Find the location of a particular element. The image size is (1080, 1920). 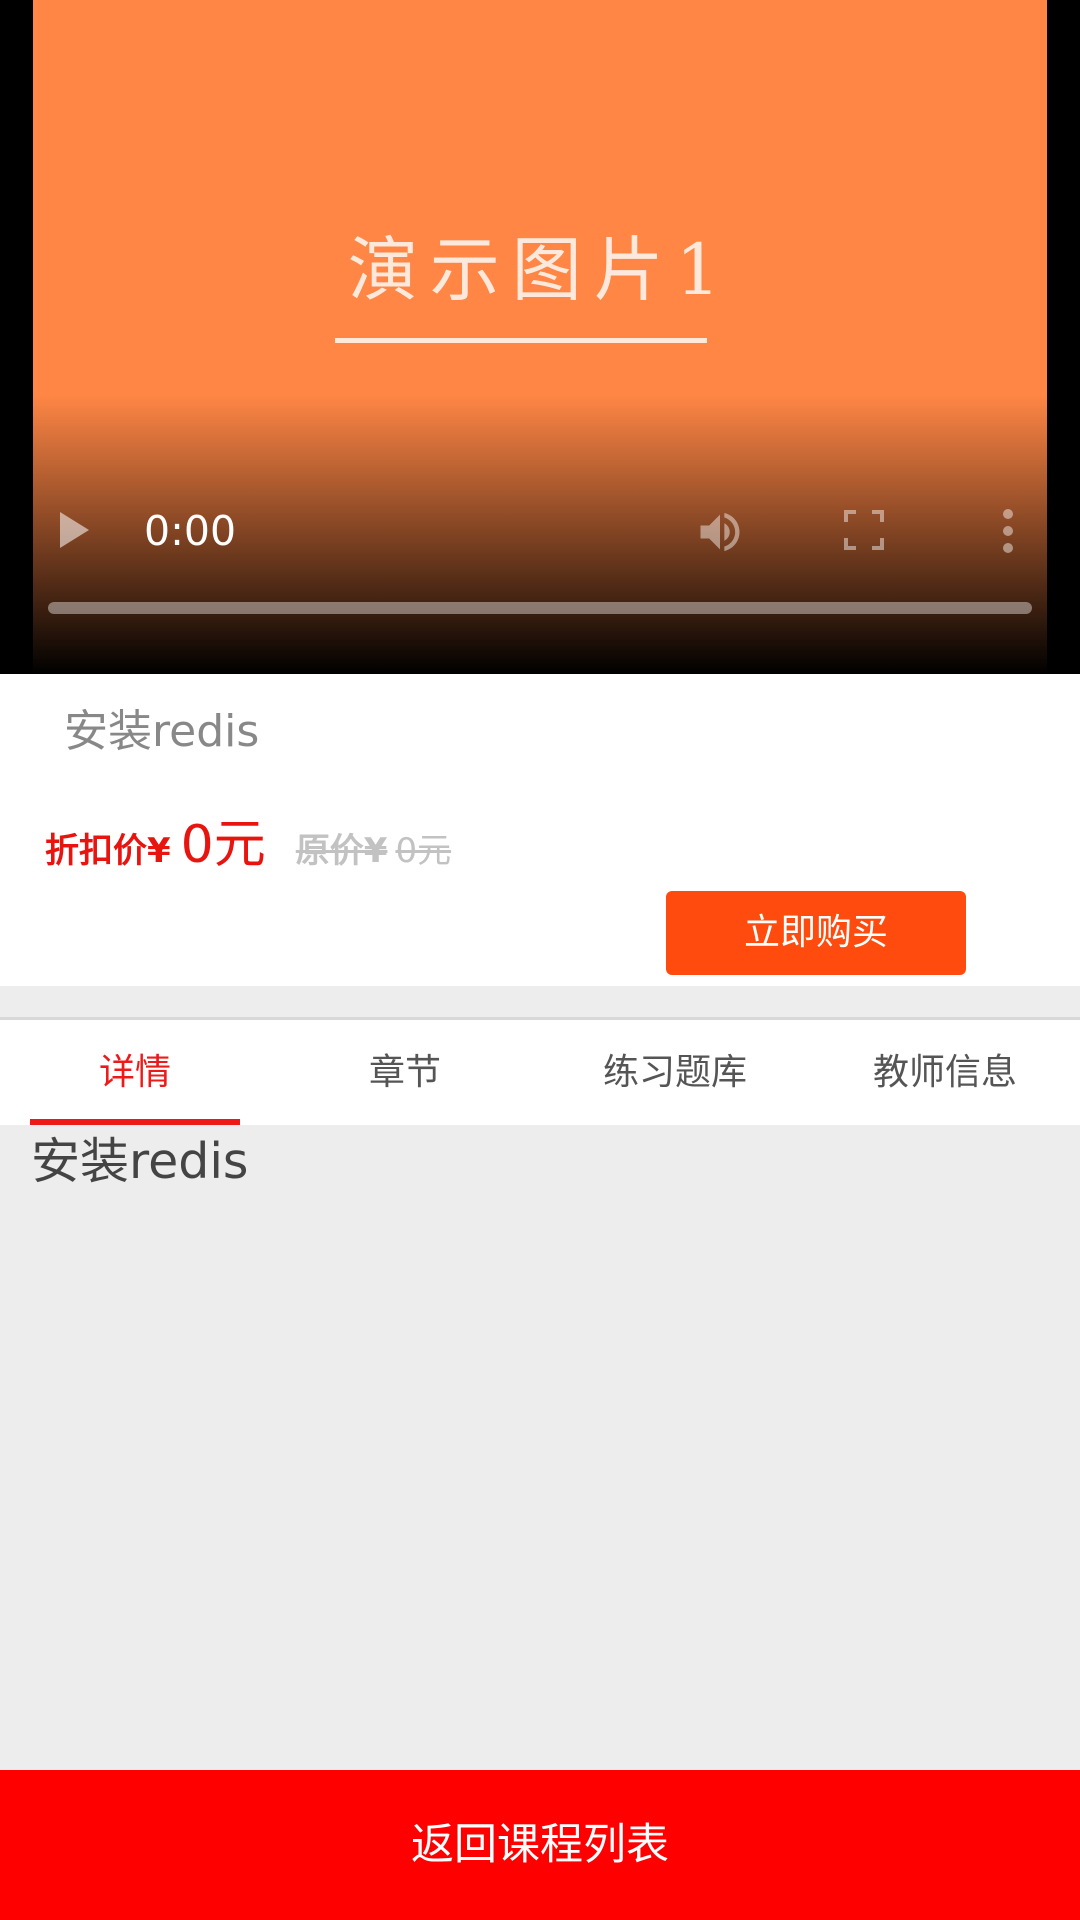

tab-question-bank: 练习题库 is located at coordinates (675, 1072).